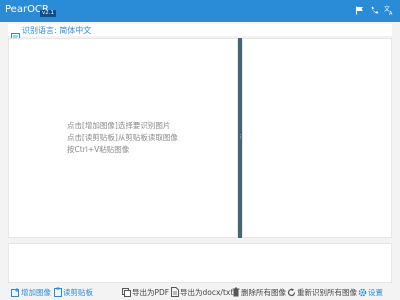 This screenshot has width=400, height=300. What do you see at coordinates (126, 292) in the screenshot?
I see `export-pdf-icon` at bounding box center [126, 292].